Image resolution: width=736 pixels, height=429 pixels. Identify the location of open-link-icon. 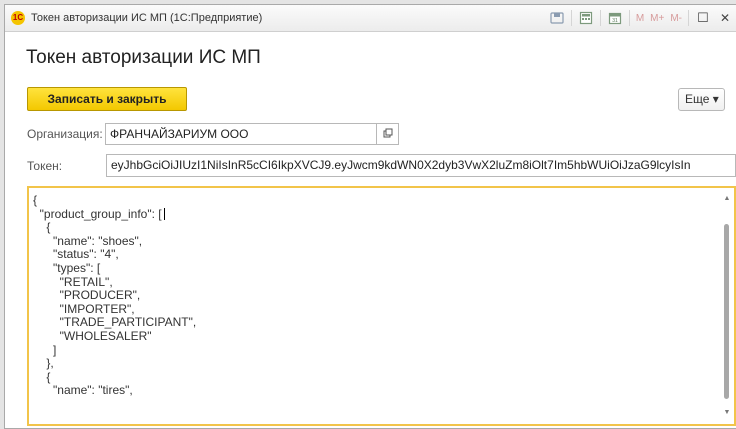
(388, 134).